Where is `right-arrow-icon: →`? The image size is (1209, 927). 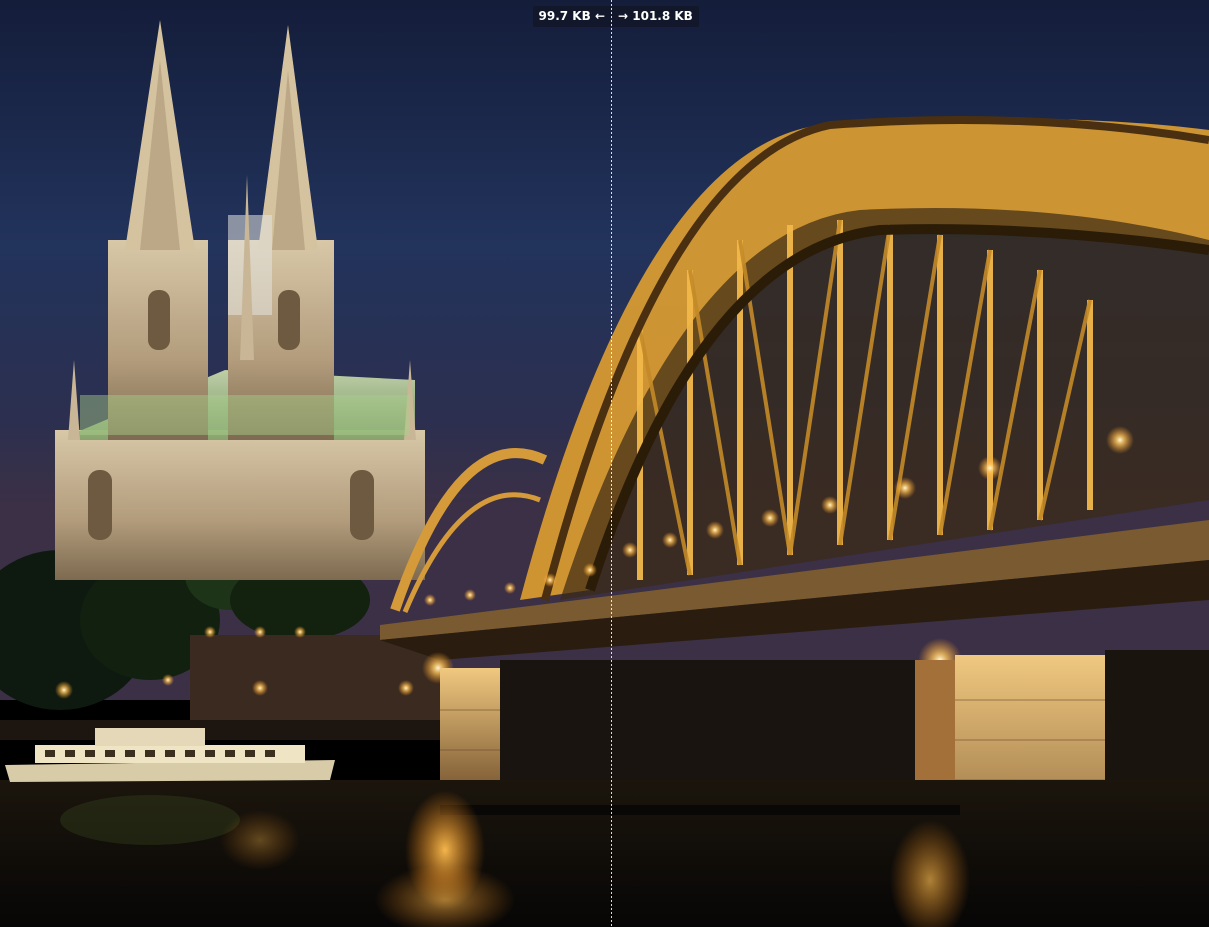 right-arrow-icon: → is located at coordinates (623, 16).